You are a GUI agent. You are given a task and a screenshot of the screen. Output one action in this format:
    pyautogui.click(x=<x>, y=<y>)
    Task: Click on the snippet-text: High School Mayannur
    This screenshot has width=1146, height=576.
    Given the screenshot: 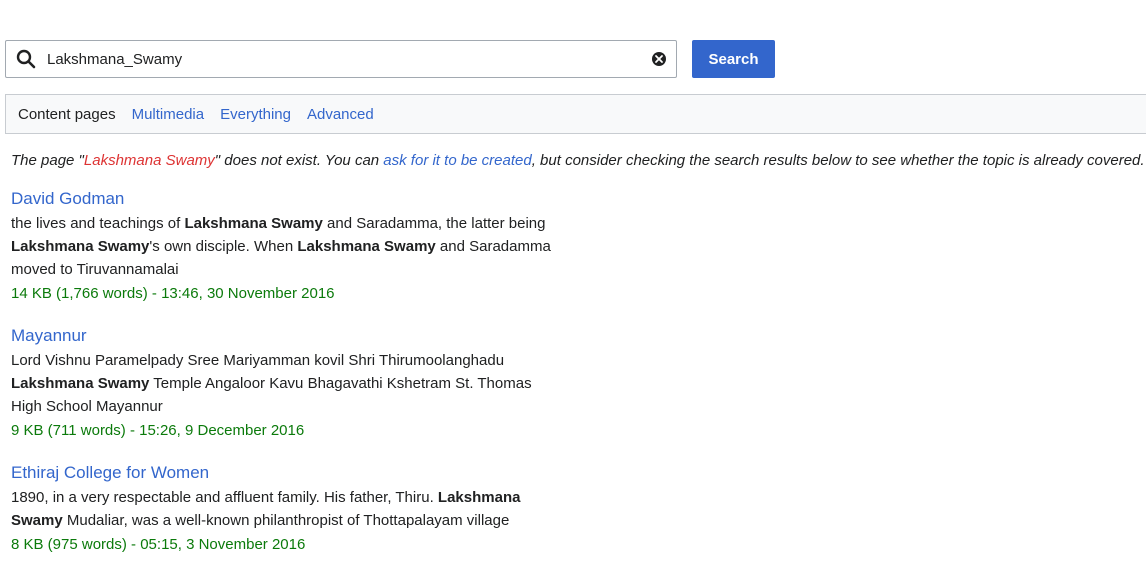 What is the action you would take?
    pyautogui.click(x=87, y=406)
    